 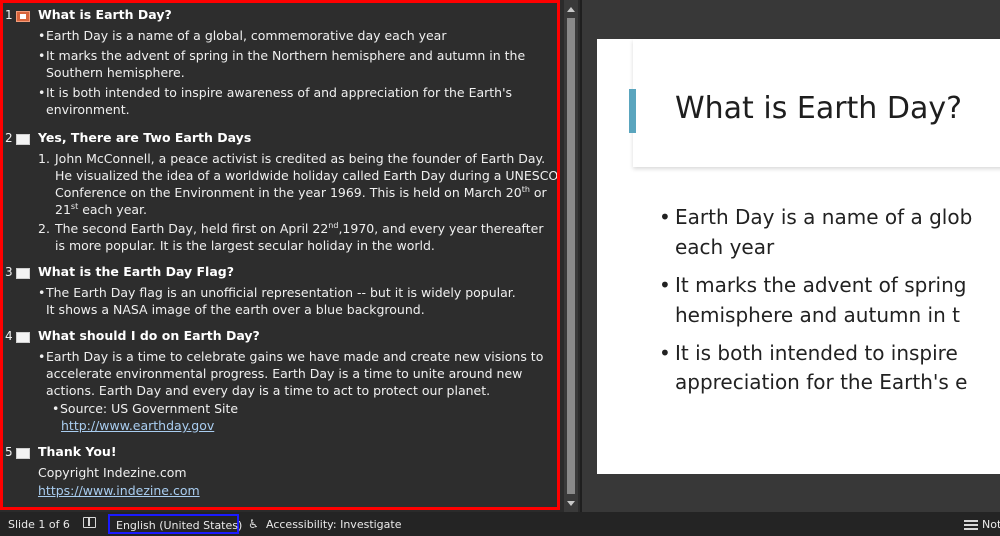 What do you see at coordinates (815, 217) in the screenshot?
I see `slide-bullet: • Earth Day is a name of a glob` at bounding box center [815, 217].